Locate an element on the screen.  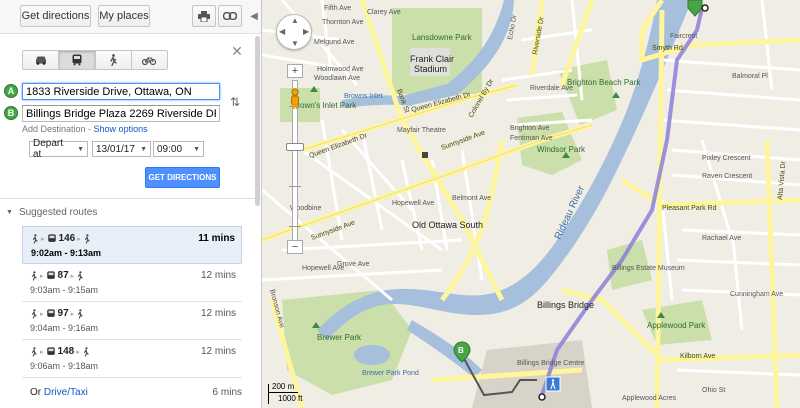
mayfair-theatre-icon is located at coordinates (425, 155).